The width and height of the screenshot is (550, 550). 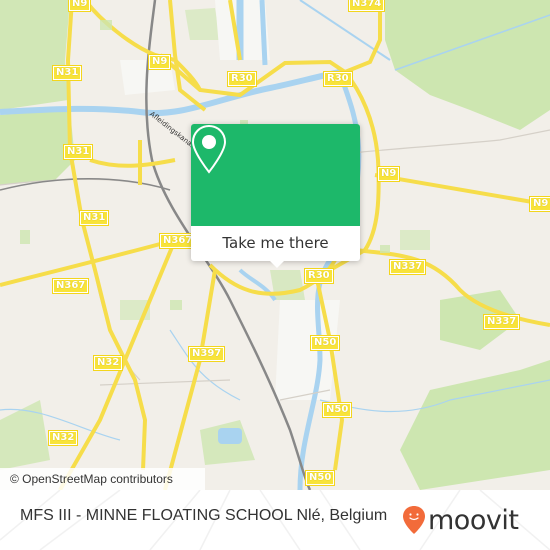 What do you see at coordinates (275, 175) in the screenshot?
I see `popup-header` at bounding box center [275, 175].